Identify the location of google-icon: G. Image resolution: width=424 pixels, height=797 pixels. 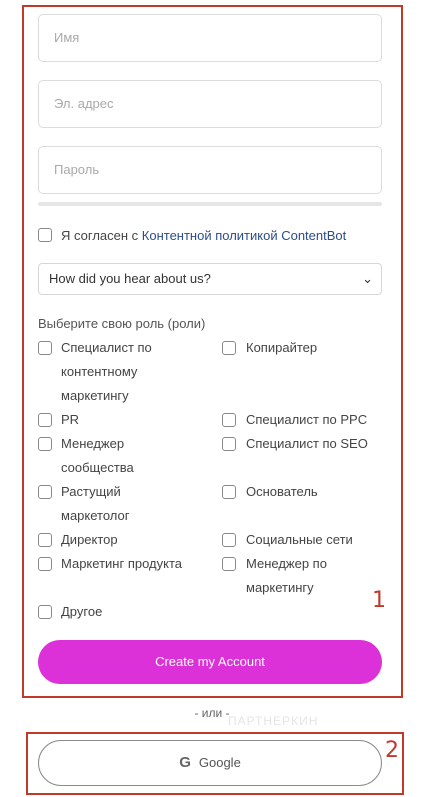
(185, 762).